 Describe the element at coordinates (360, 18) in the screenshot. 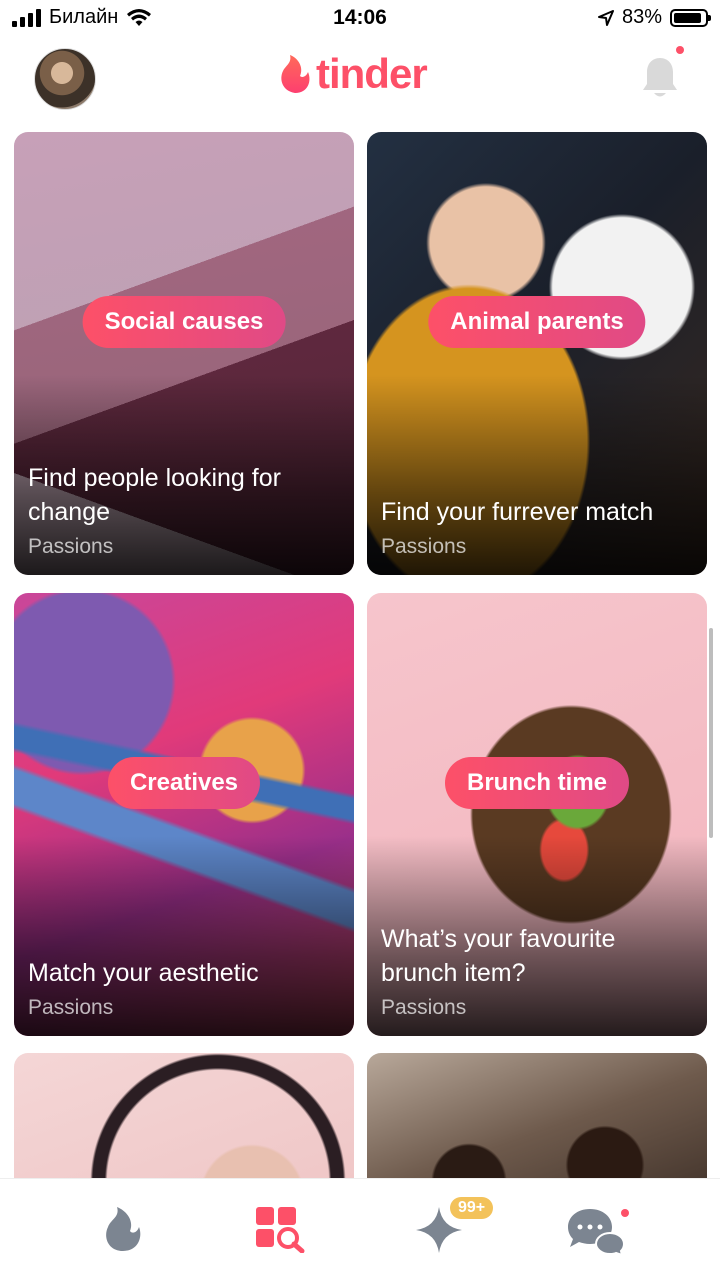

I see `status-bar: Билайн 14:06 83%` at that location.